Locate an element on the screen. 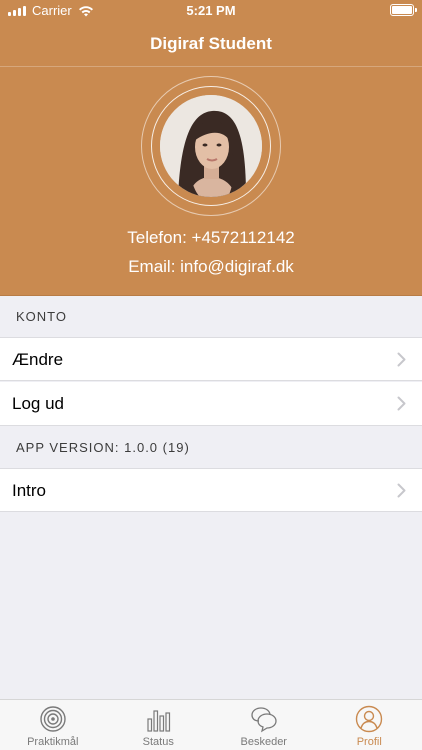  tab-label: Profil is located at coordinates (369, 742).